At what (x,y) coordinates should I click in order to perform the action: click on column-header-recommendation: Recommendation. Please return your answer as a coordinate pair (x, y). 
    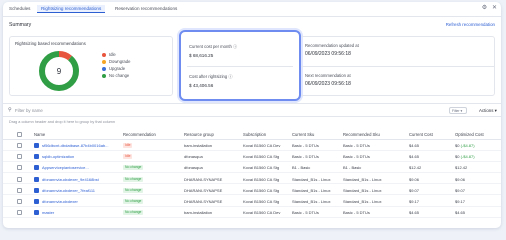
    Looking at the image, I should click on (139, 134).